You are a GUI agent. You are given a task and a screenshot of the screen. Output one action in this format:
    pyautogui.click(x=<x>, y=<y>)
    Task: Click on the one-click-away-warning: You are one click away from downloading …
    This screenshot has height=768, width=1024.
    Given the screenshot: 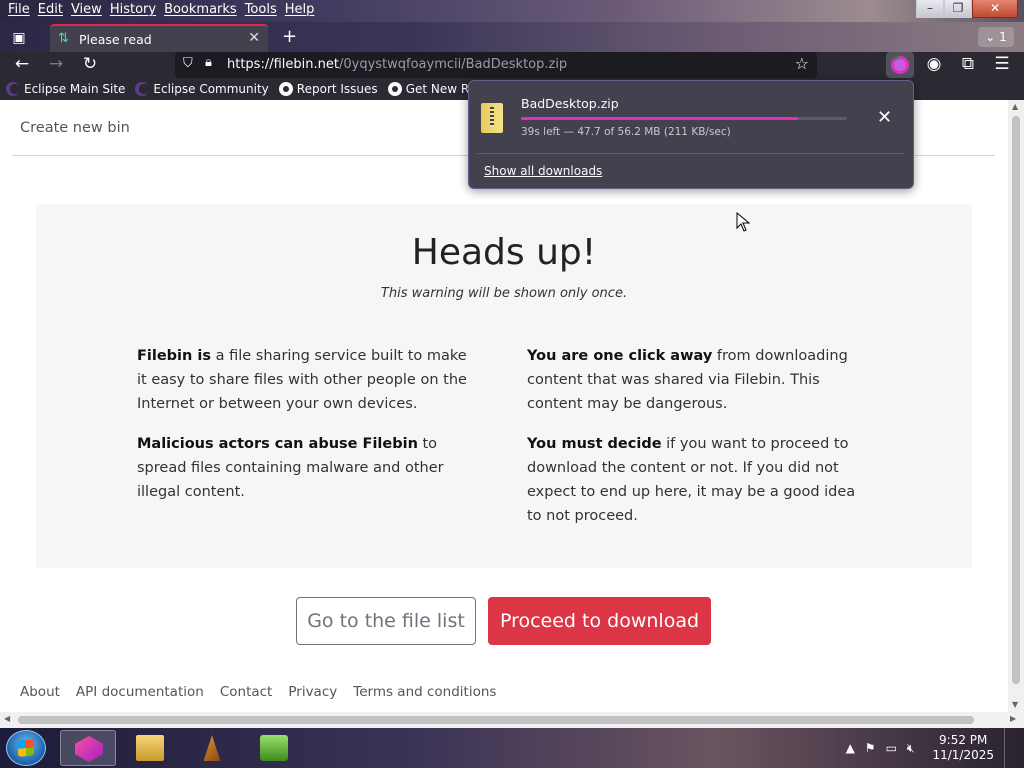 What is the action you would take?
    pyautogui.click(x=687, y=380)
    